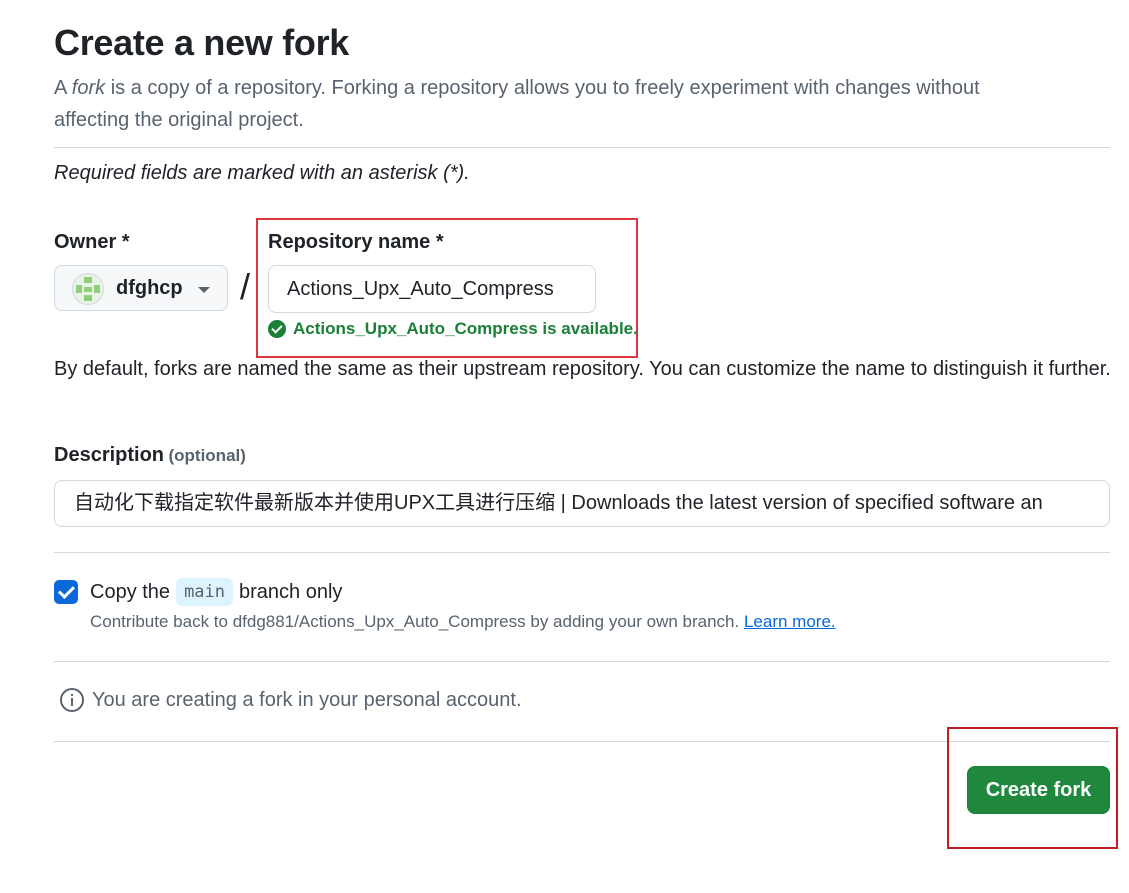 Image resolution: width=1129 pixels, height=893 pixels. What do you see at coordinates (109, 455) in the screenshot?
I see `description-label: Description` at bounding box center [109, 455].